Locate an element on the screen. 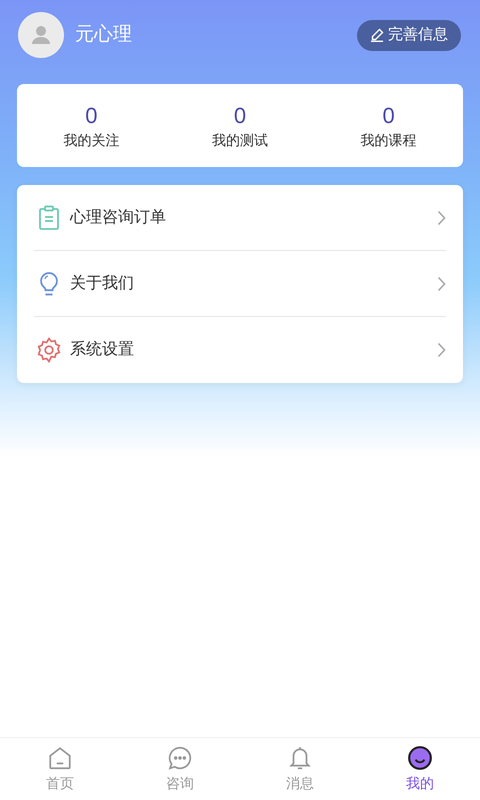 Image resolution: width=480 pixels, height=800 pixels. smiley-icon is located at coordinates (420, 757).